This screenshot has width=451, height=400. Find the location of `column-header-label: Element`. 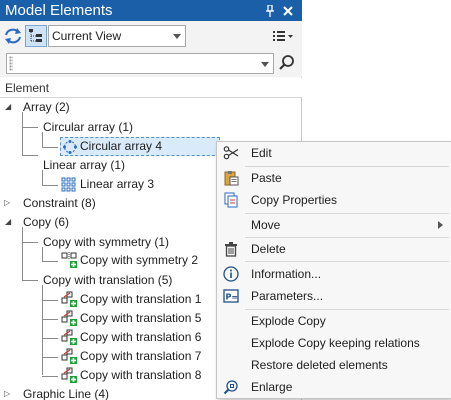

column-header-label: Element is located at coordinates (27, 88).